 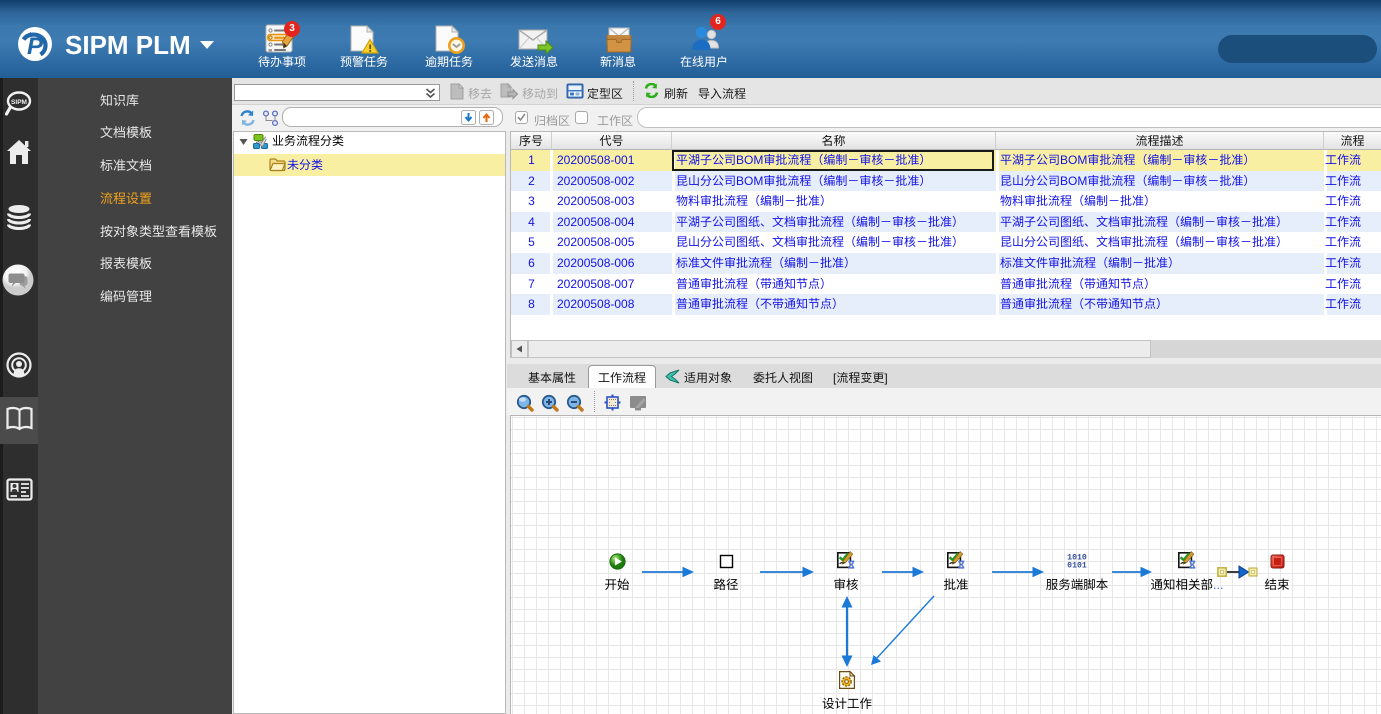 I want to click on svg-text: SIPM, so click(x=19, y=102).